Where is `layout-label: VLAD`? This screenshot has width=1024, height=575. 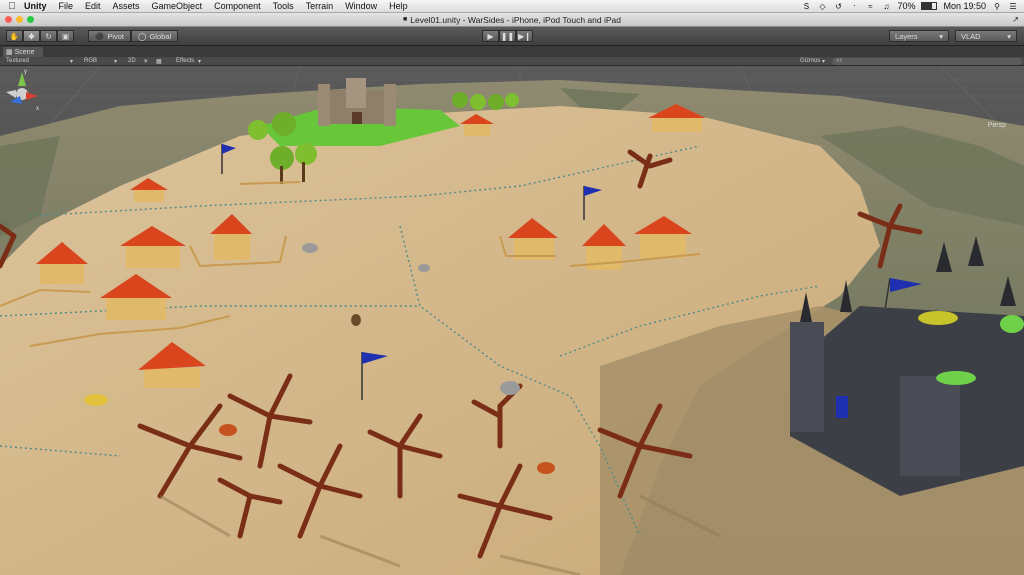
layout-label: VLAD is located at coordinates (971, 36).